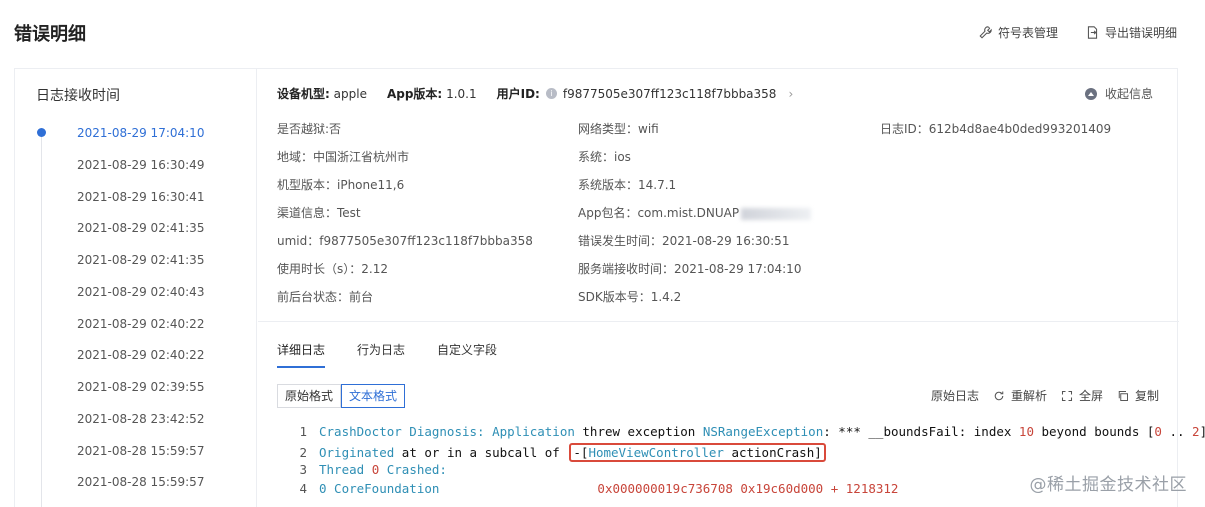 Image resolution: width=1205 pixels, height=507 pixels. I want to click on tab-detail-log: 详细日志, so click(301, 354).